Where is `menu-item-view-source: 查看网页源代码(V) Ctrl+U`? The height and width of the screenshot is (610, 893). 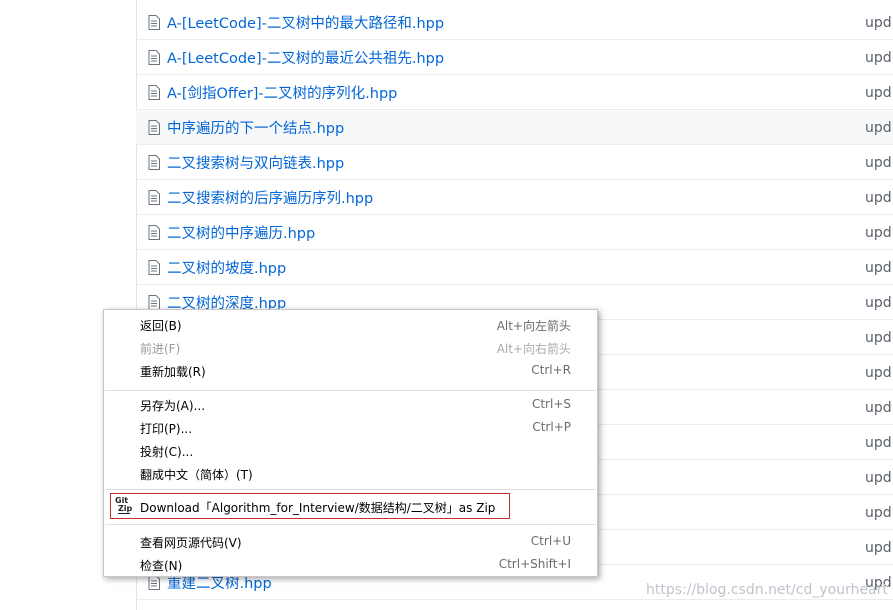
menu-item-view-source: 查看网页源代码(V) Ctrl+U is located at coordinates (350, 542).